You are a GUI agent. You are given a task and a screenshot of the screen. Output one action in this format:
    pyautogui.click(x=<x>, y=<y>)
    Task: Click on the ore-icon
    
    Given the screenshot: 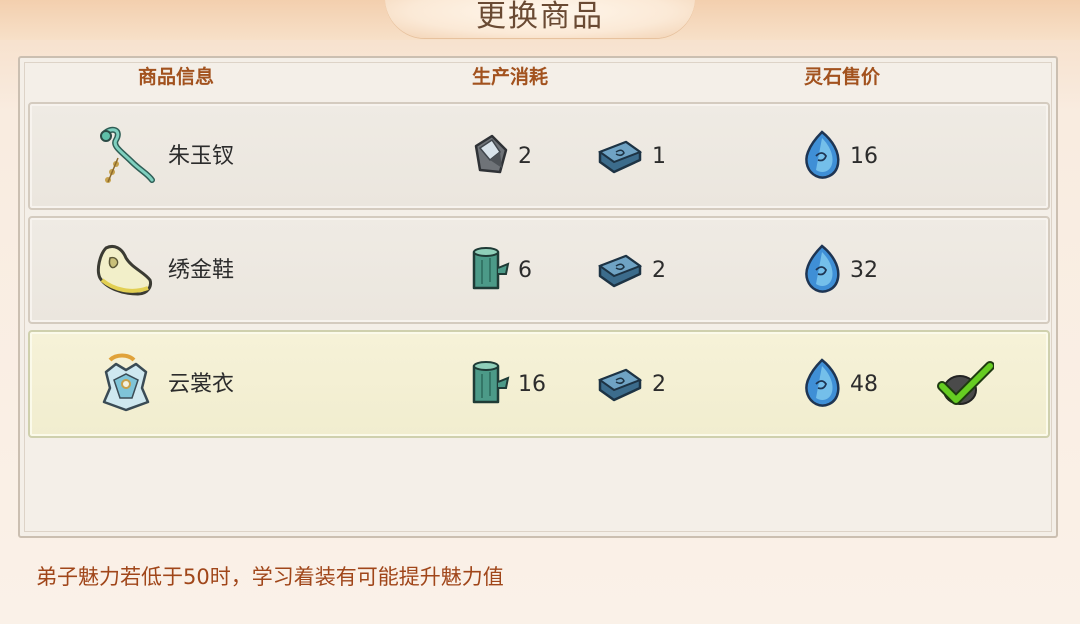 What is the action you would take?
    pyautogui.click(x=491, y=154)
    